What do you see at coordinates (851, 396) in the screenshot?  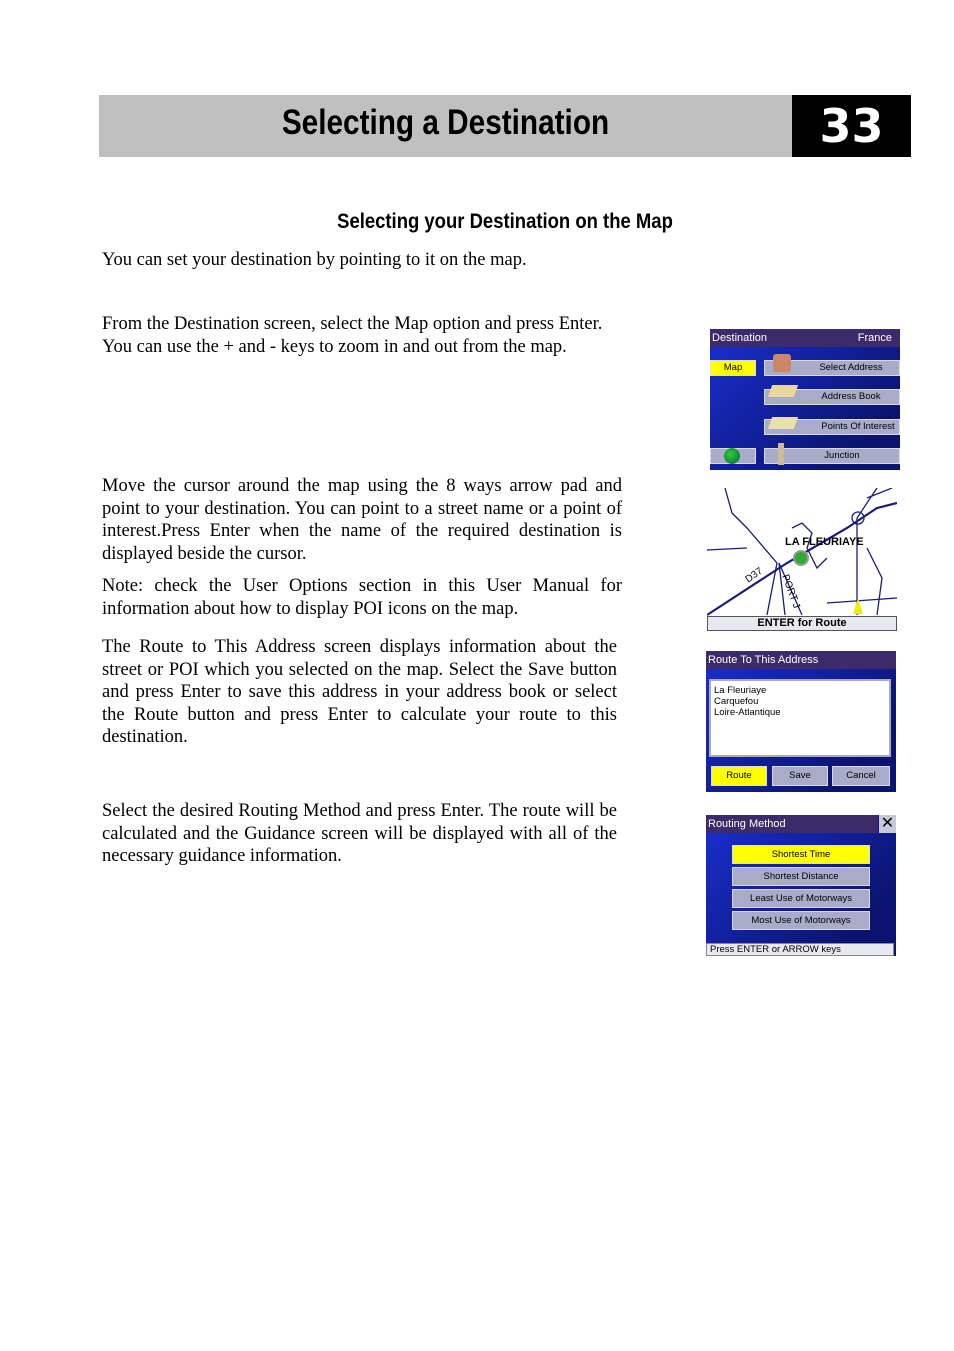 I see `button-label: Address Book` at bounding box center [851, 396].